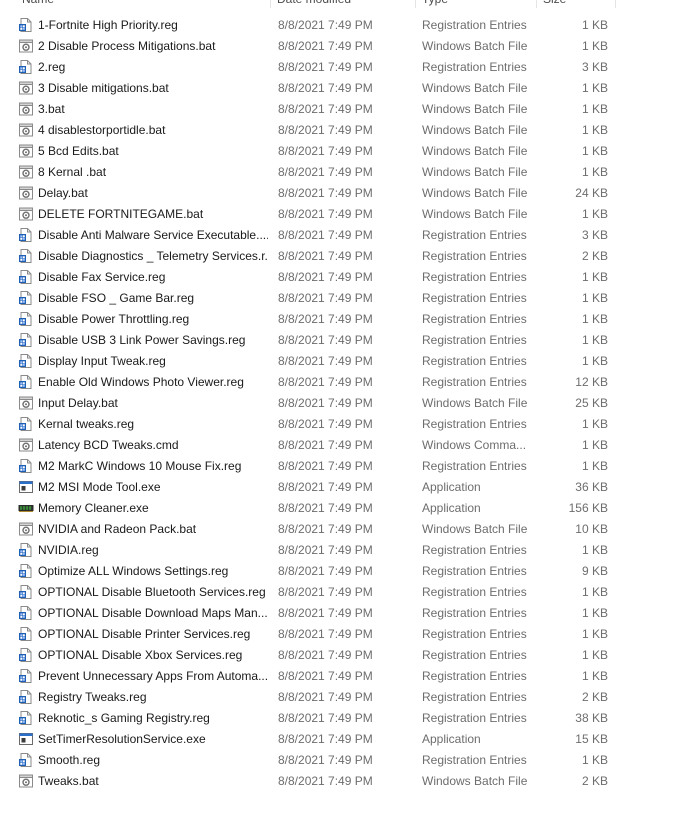  I want to click on file-name: 8 Kernal .bat, so click(72, 172).